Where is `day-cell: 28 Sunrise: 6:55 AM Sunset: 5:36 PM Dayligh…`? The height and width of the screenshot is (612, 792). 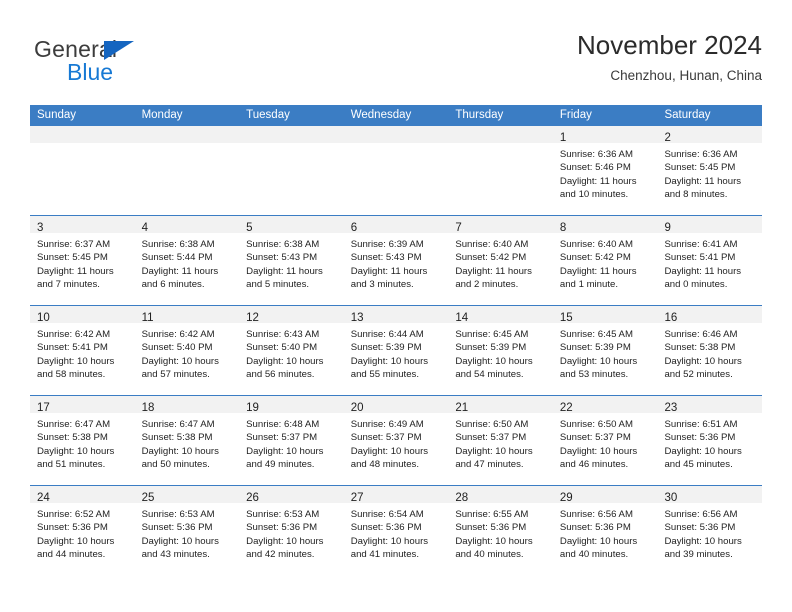
day-cell: 28 Sunrise: 6:55 AM Sunset: 5:36 PM Dayligh… is located at coordinates (500, 530).